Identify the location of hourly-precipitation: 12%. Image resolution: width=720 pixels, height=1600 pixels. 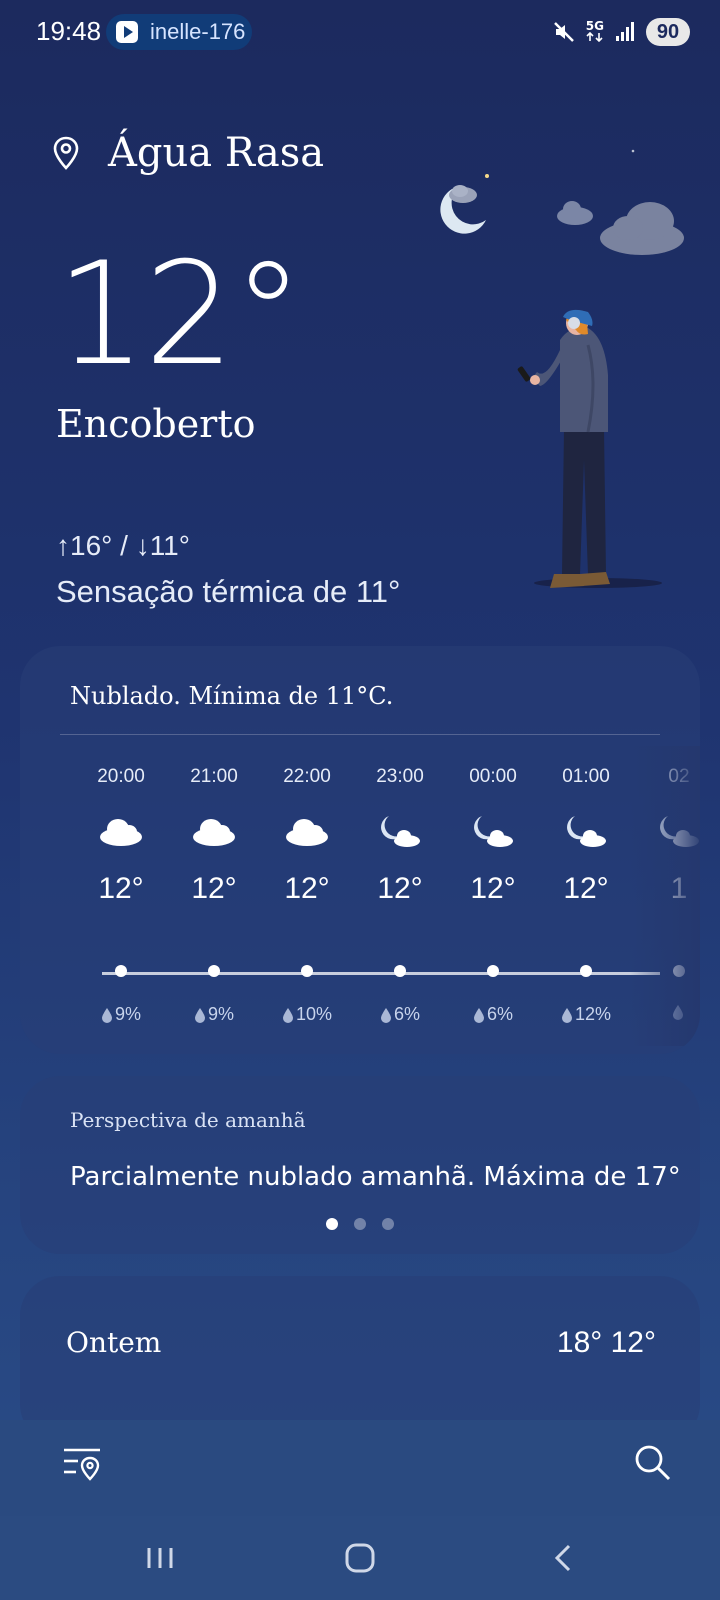
(586, 1014).